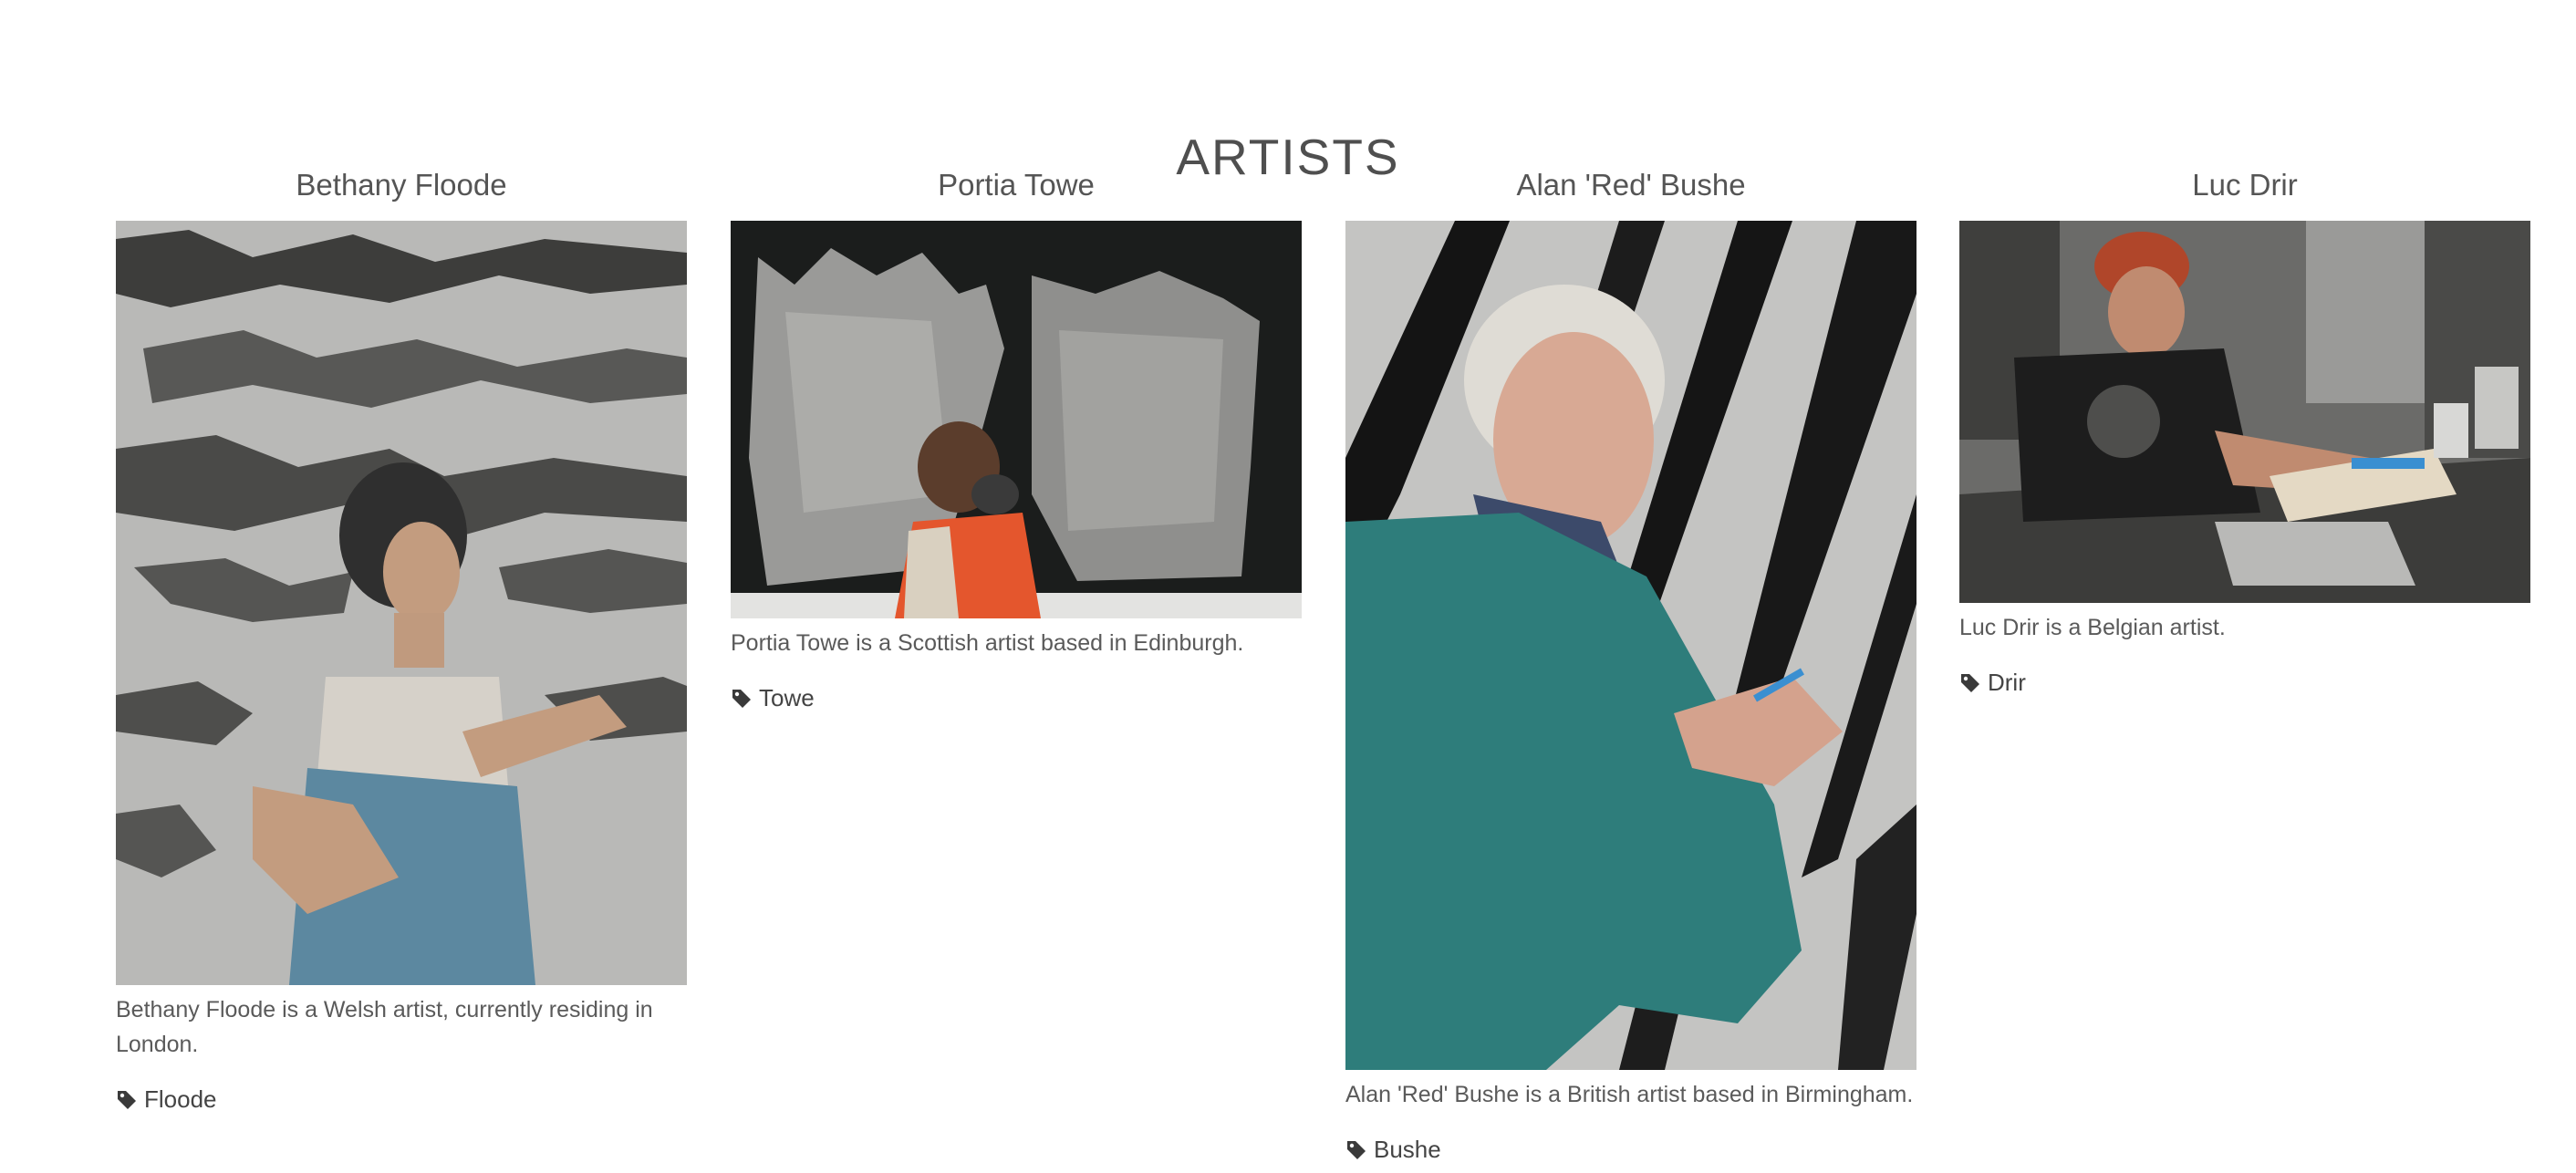 Image resolution: width=2576 pixels, height=1173 pixels. I want to click on artist-tag-label: Drir, so click(2007, 682).